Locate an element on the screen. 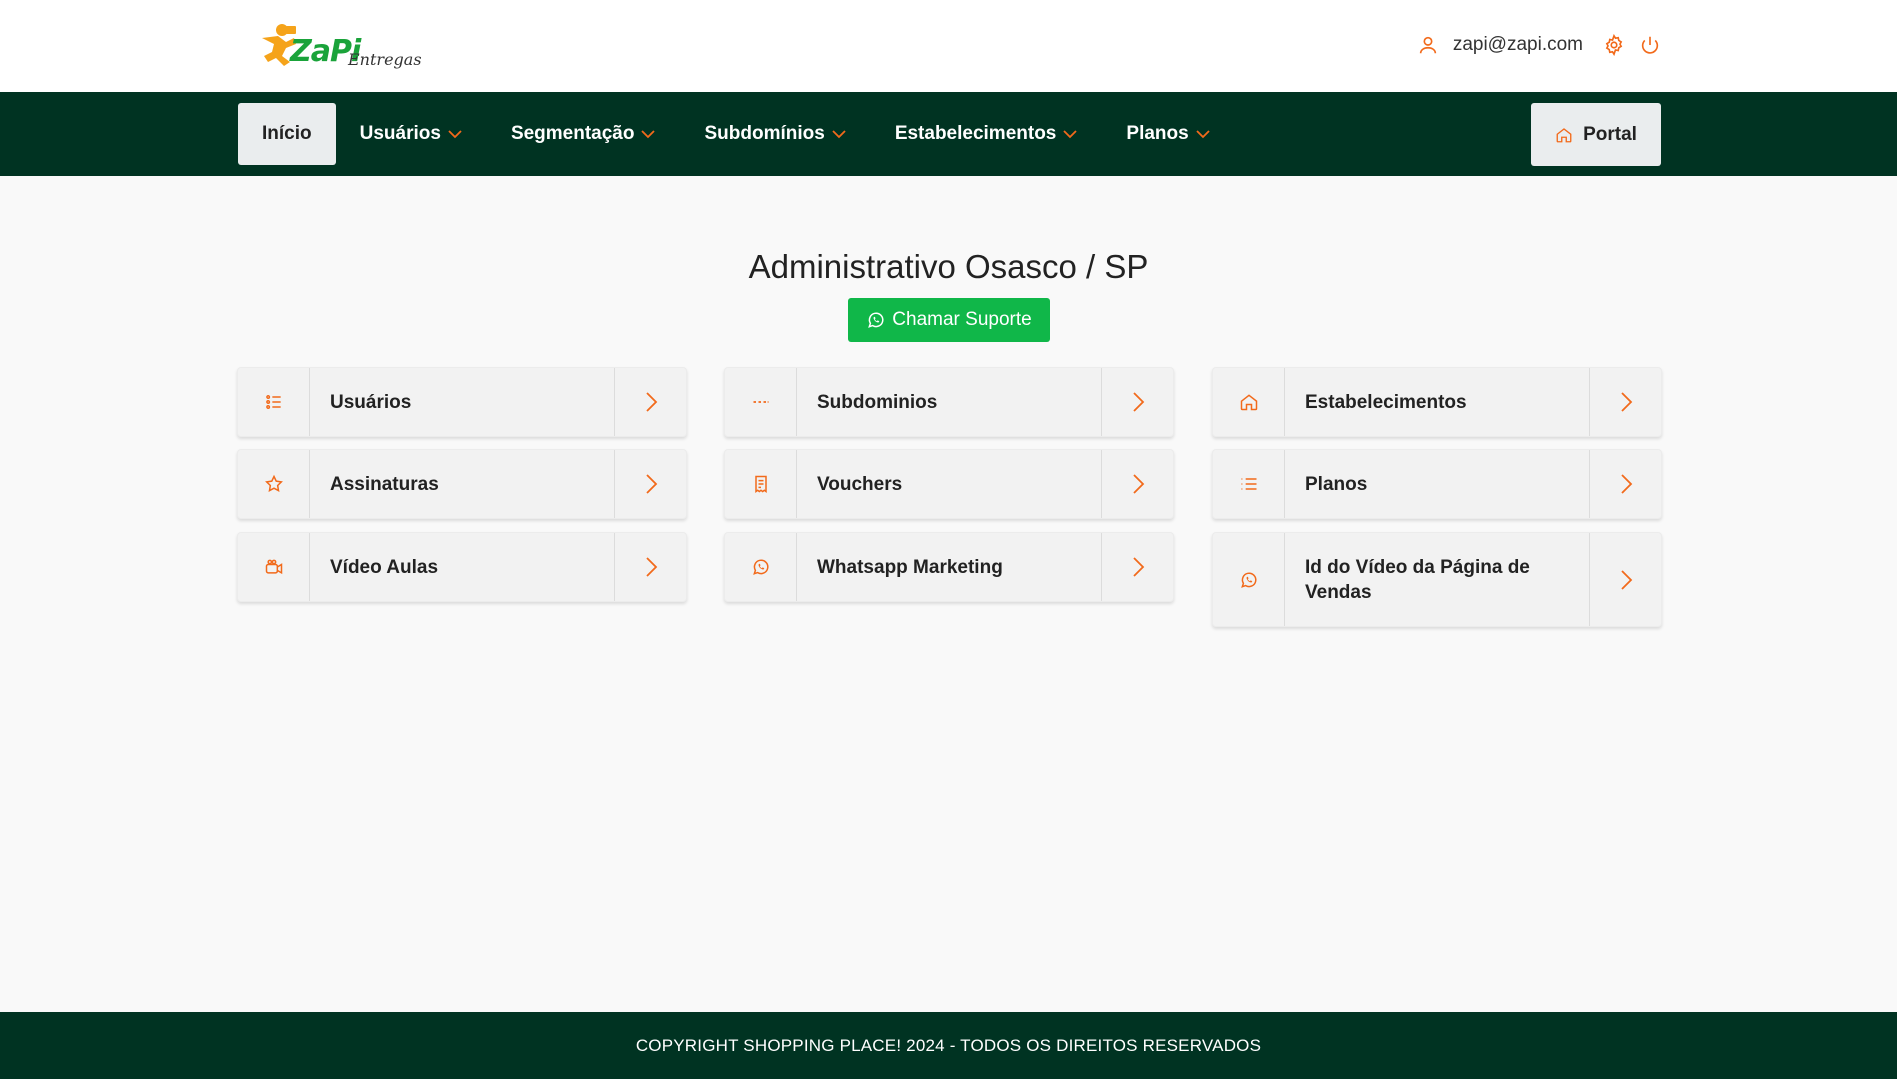  card-label: Vouchers is located at coordinates (860, 484).